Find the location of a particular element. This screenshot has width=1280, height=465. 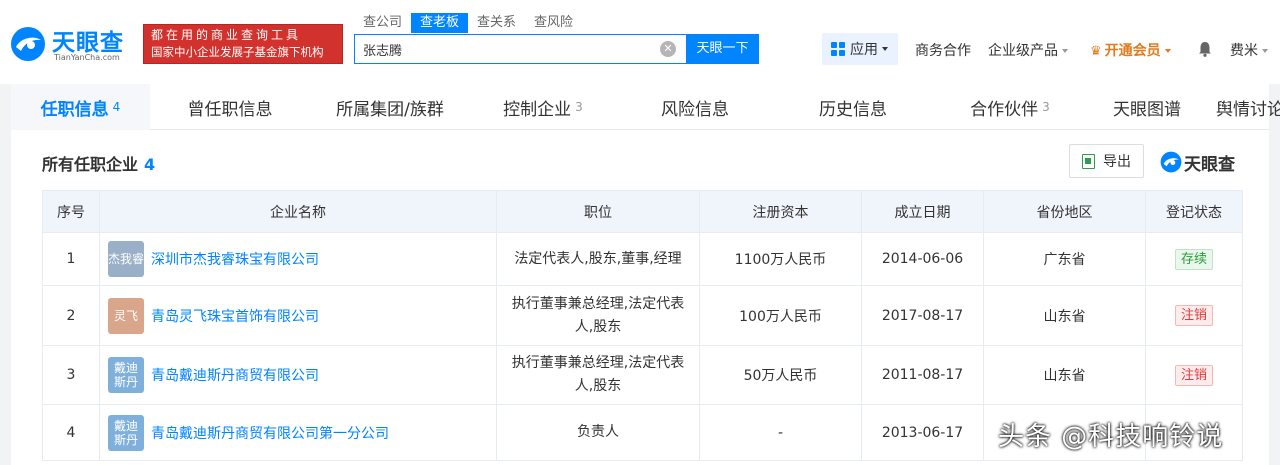

tab-label: 风险信息 is located at coordinates (695, 109).